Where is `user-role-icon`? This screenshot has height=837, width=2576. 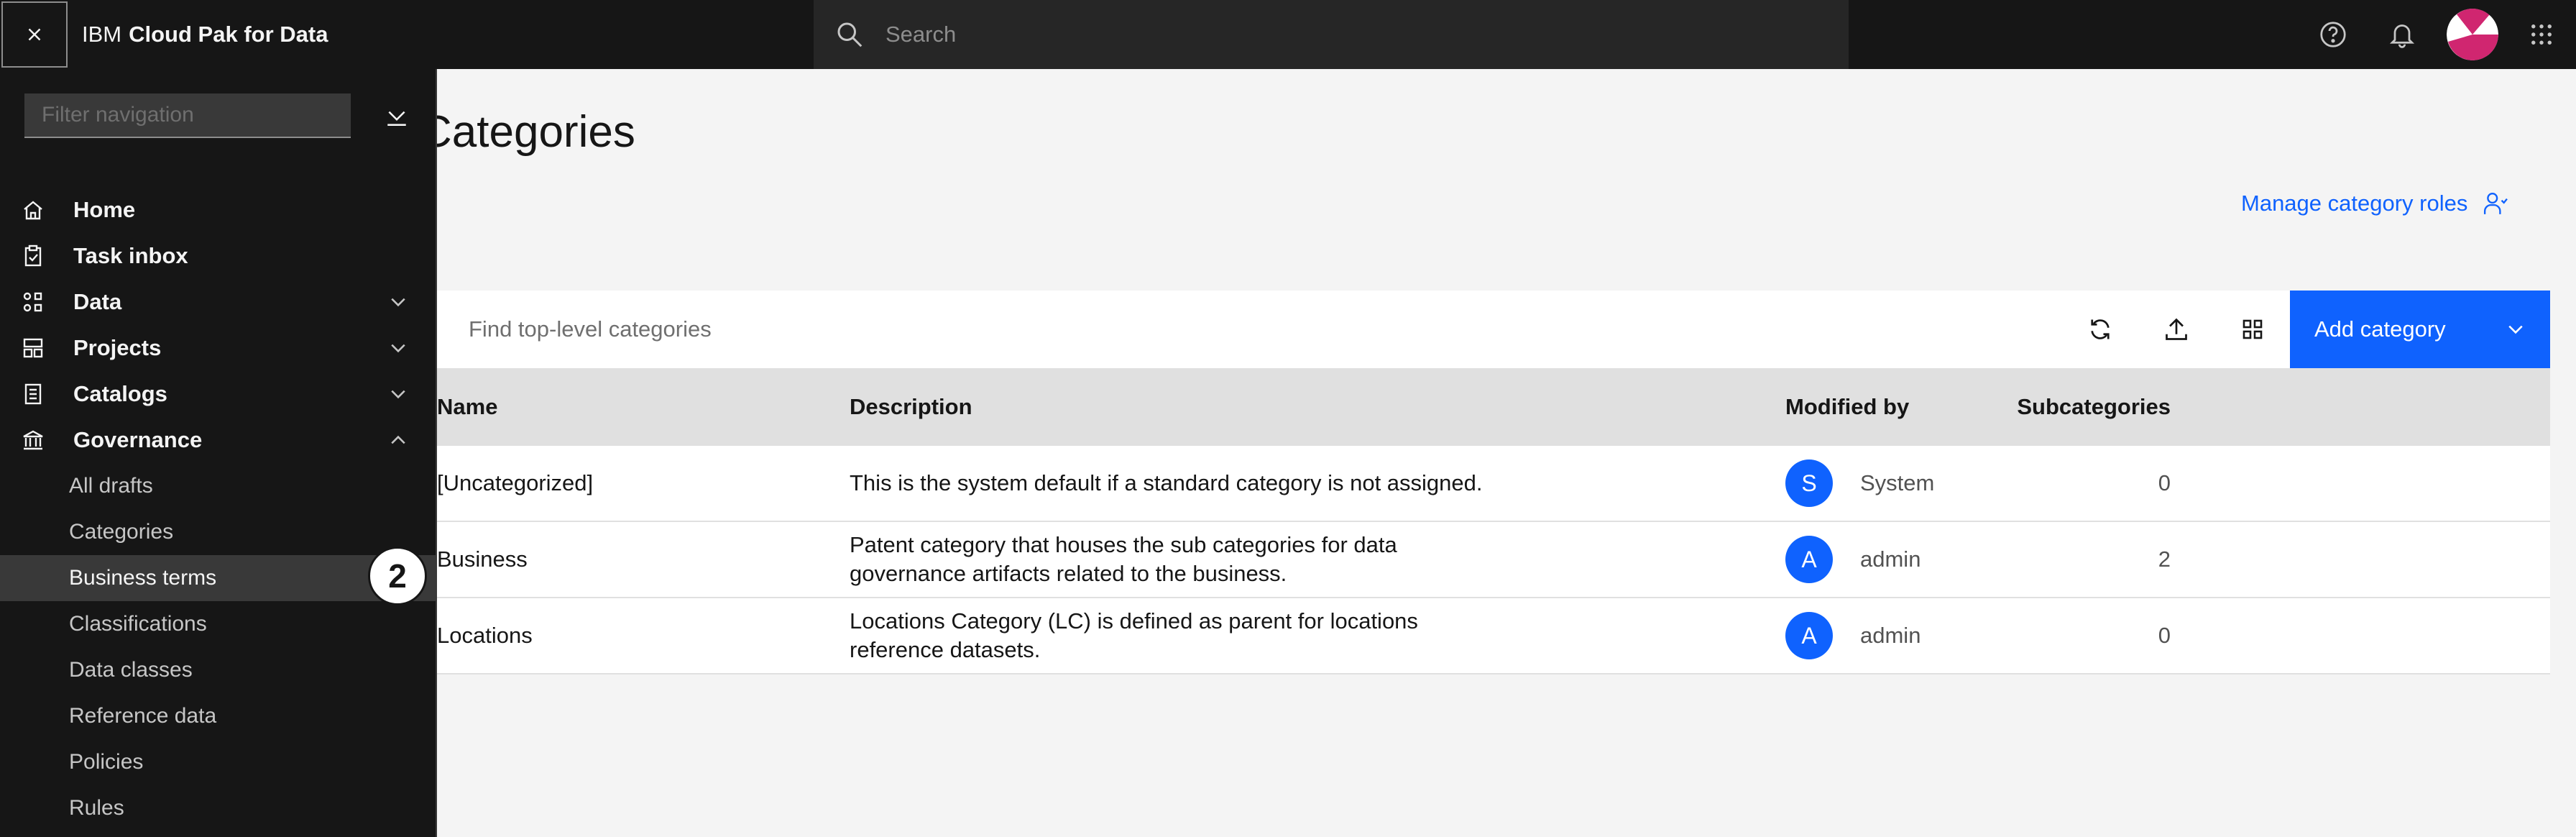
user-role-icon is located at coordinates (2496, 203).